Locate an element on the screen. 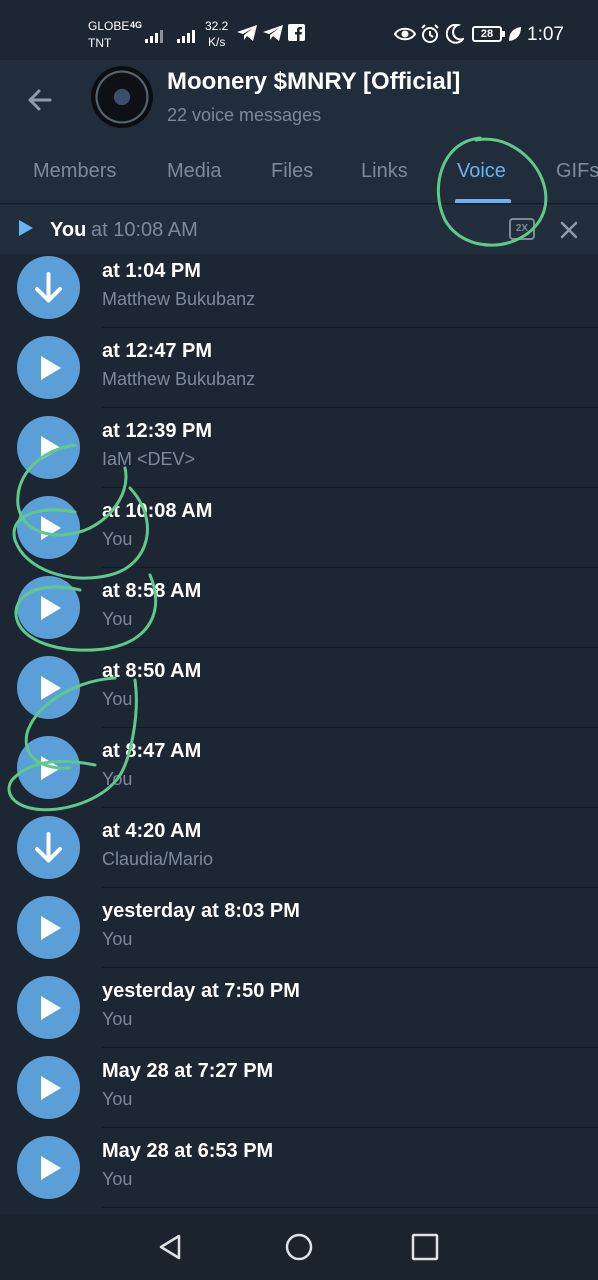 The width and height of the screenshot is (598, 1280). facebook-icon is located at coordinates (296, 32).